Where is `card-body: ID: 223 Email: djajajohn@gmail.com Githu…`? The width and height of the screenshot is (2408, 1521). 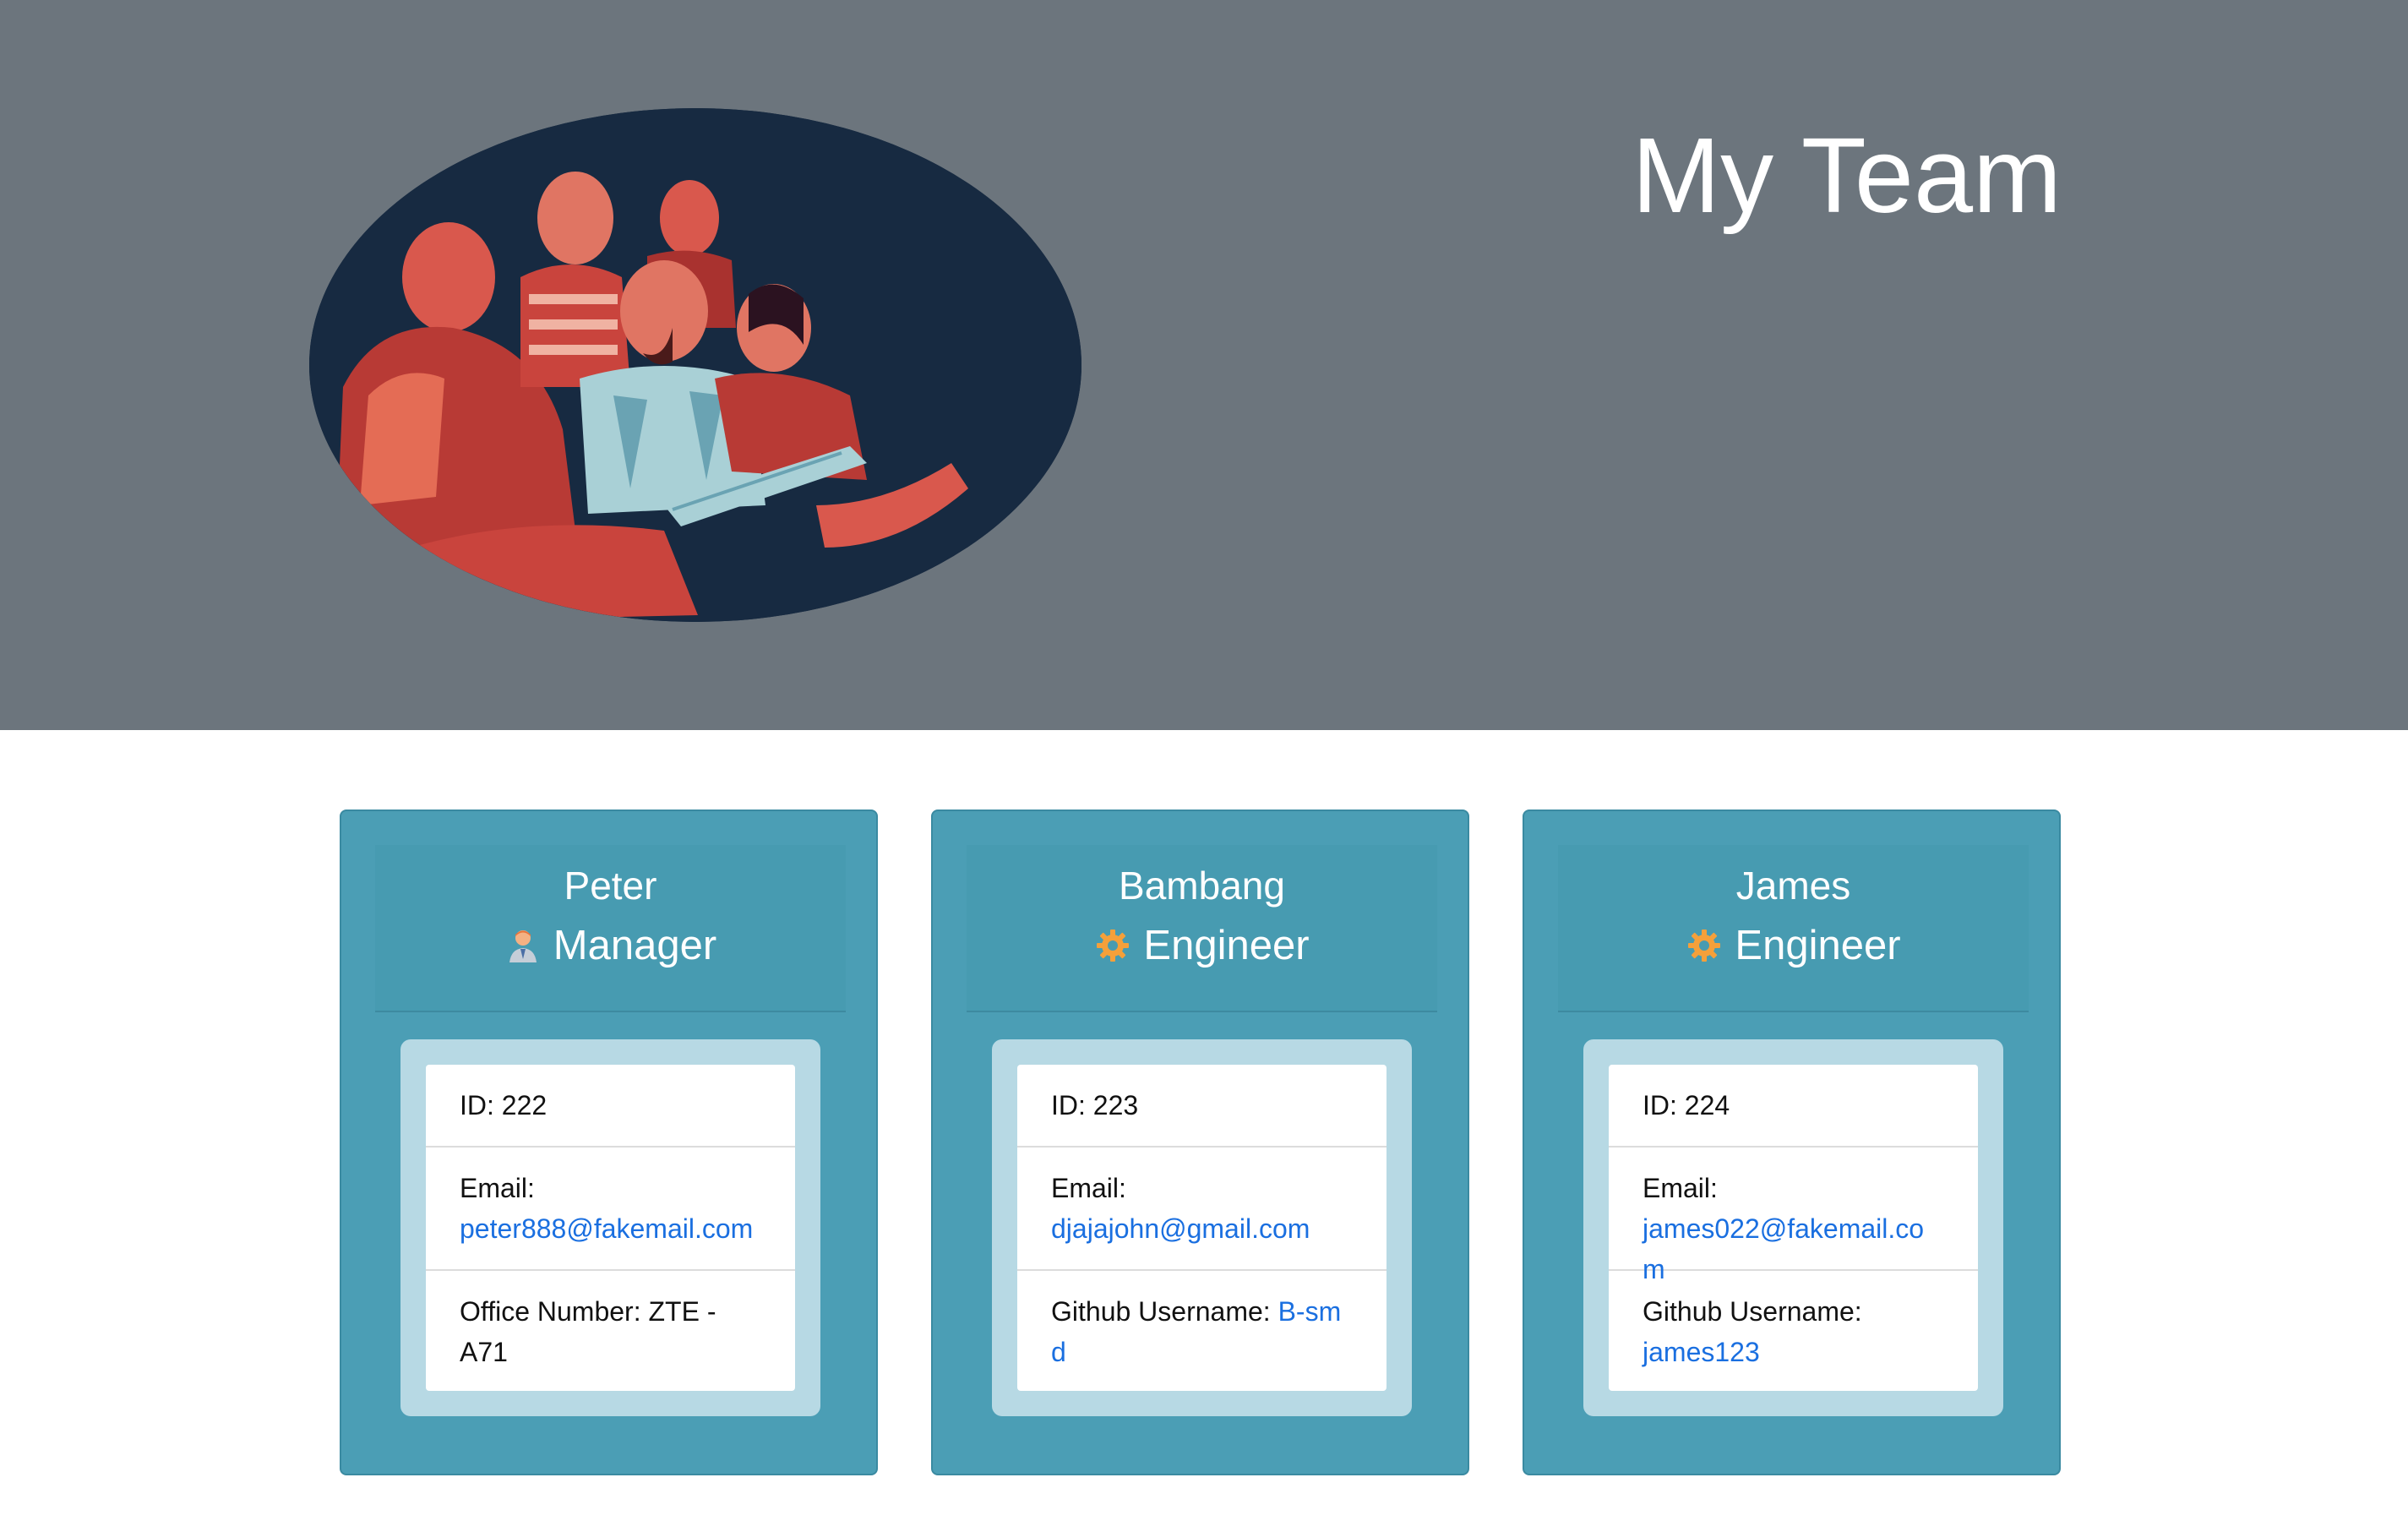 card-body: ID: 223 Email: djajajohn@gmail.com Githu… is located at coordinates (1202, 1227).